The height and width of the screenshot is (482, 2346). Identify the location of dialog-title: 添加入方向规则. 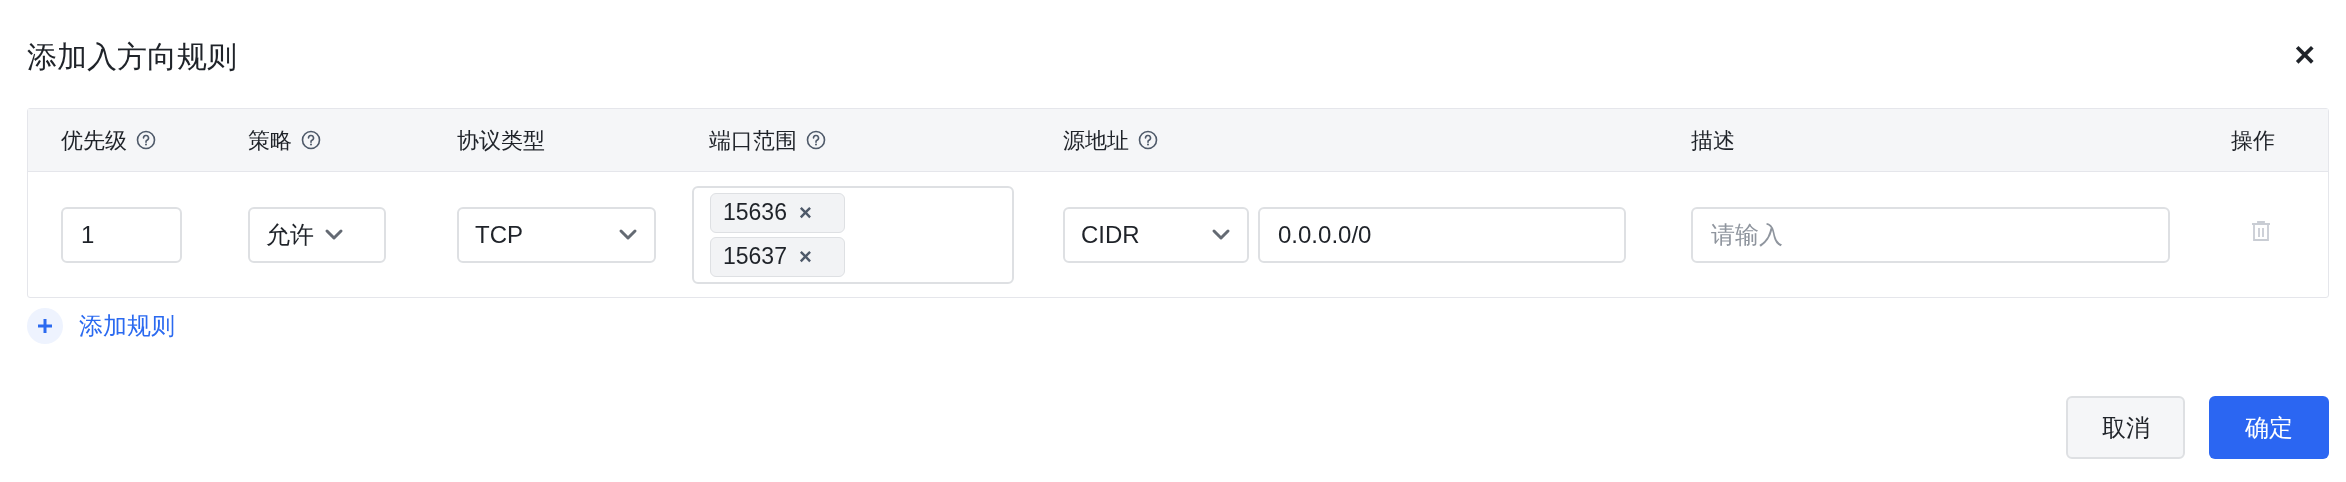
(132, 56).